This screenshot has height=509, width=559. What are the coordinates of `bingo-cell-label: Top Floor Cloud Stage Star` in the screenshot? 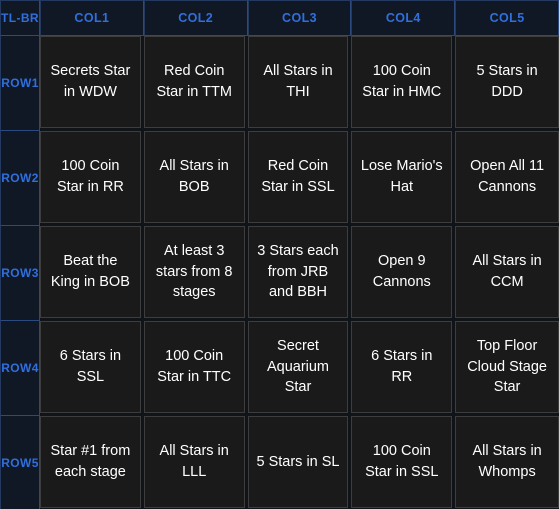 It's located at (507, 367).